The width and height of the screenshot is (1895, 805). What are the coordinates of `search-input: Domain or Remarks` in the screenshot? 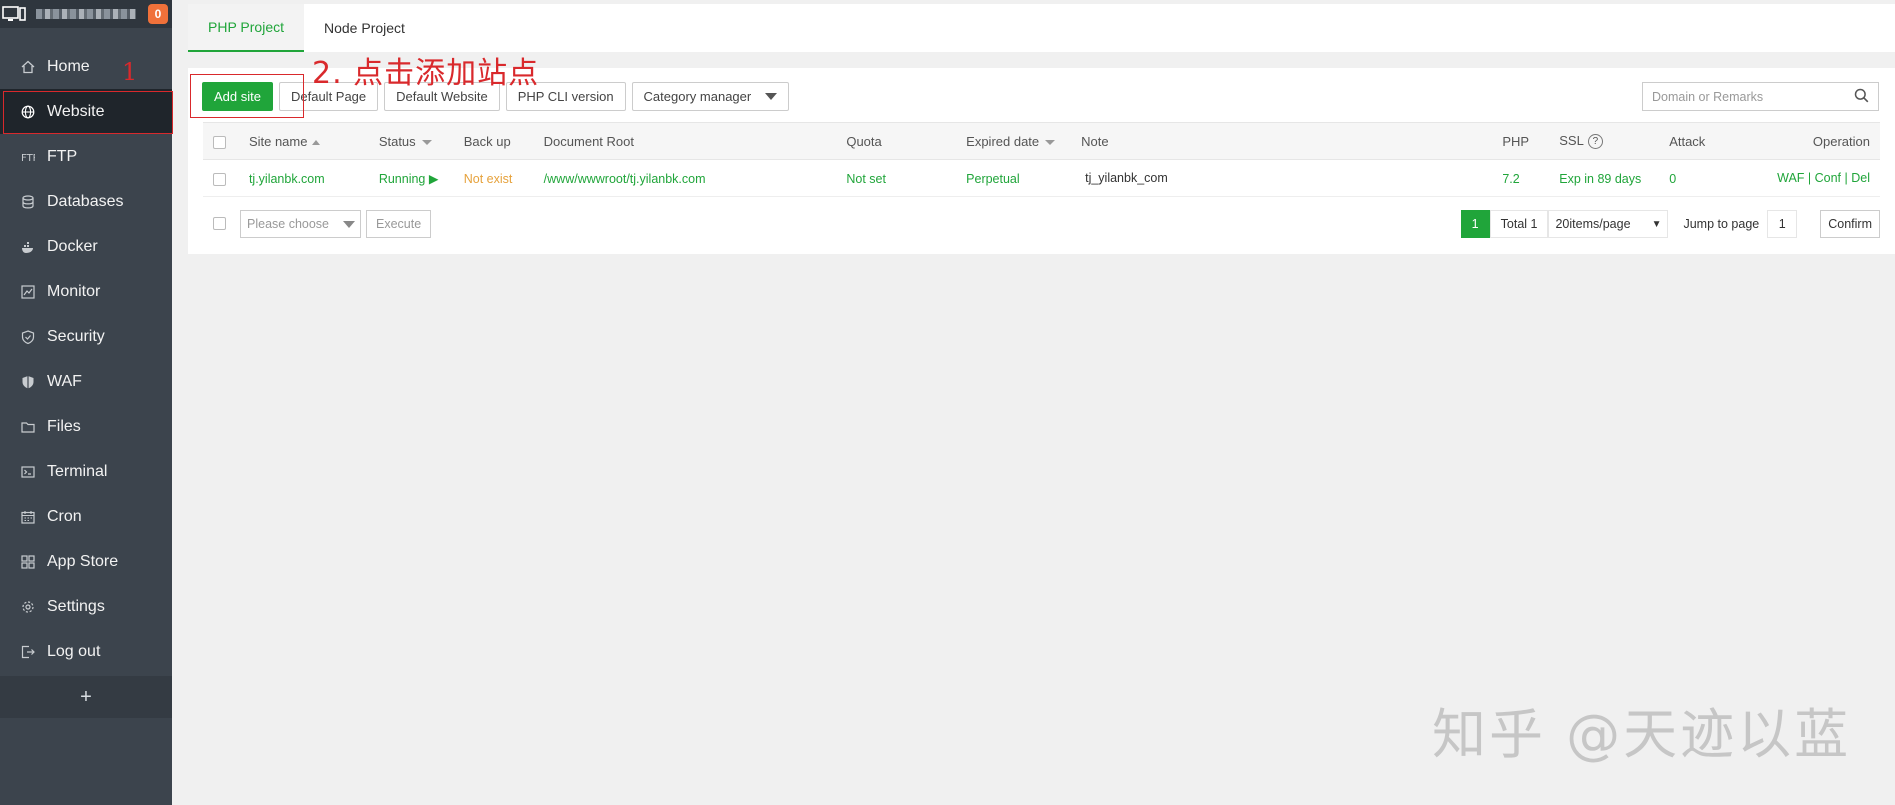 It's located at (1760, 96).